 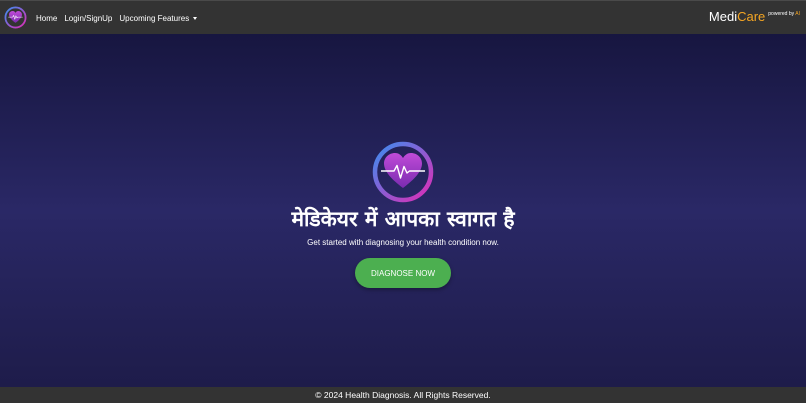 I want to click on page-title: मेडिकेयर में आपका स्वागत है, so click(x=403, y=219).